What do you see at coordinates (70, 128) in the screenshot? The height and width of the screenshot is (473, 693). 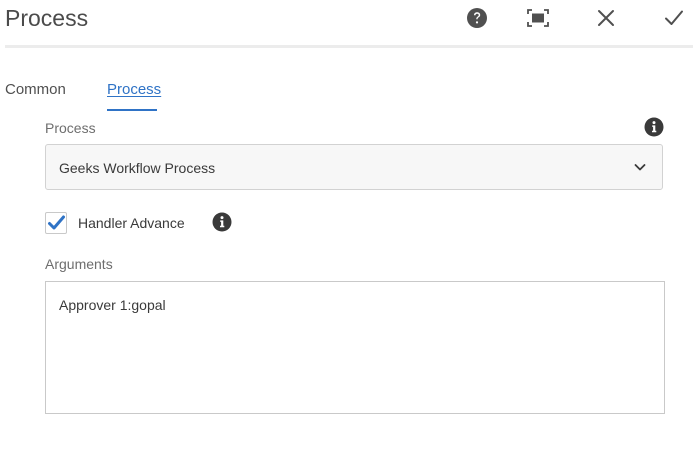 I see `process-label: Process` at bounding box center [70, 128].